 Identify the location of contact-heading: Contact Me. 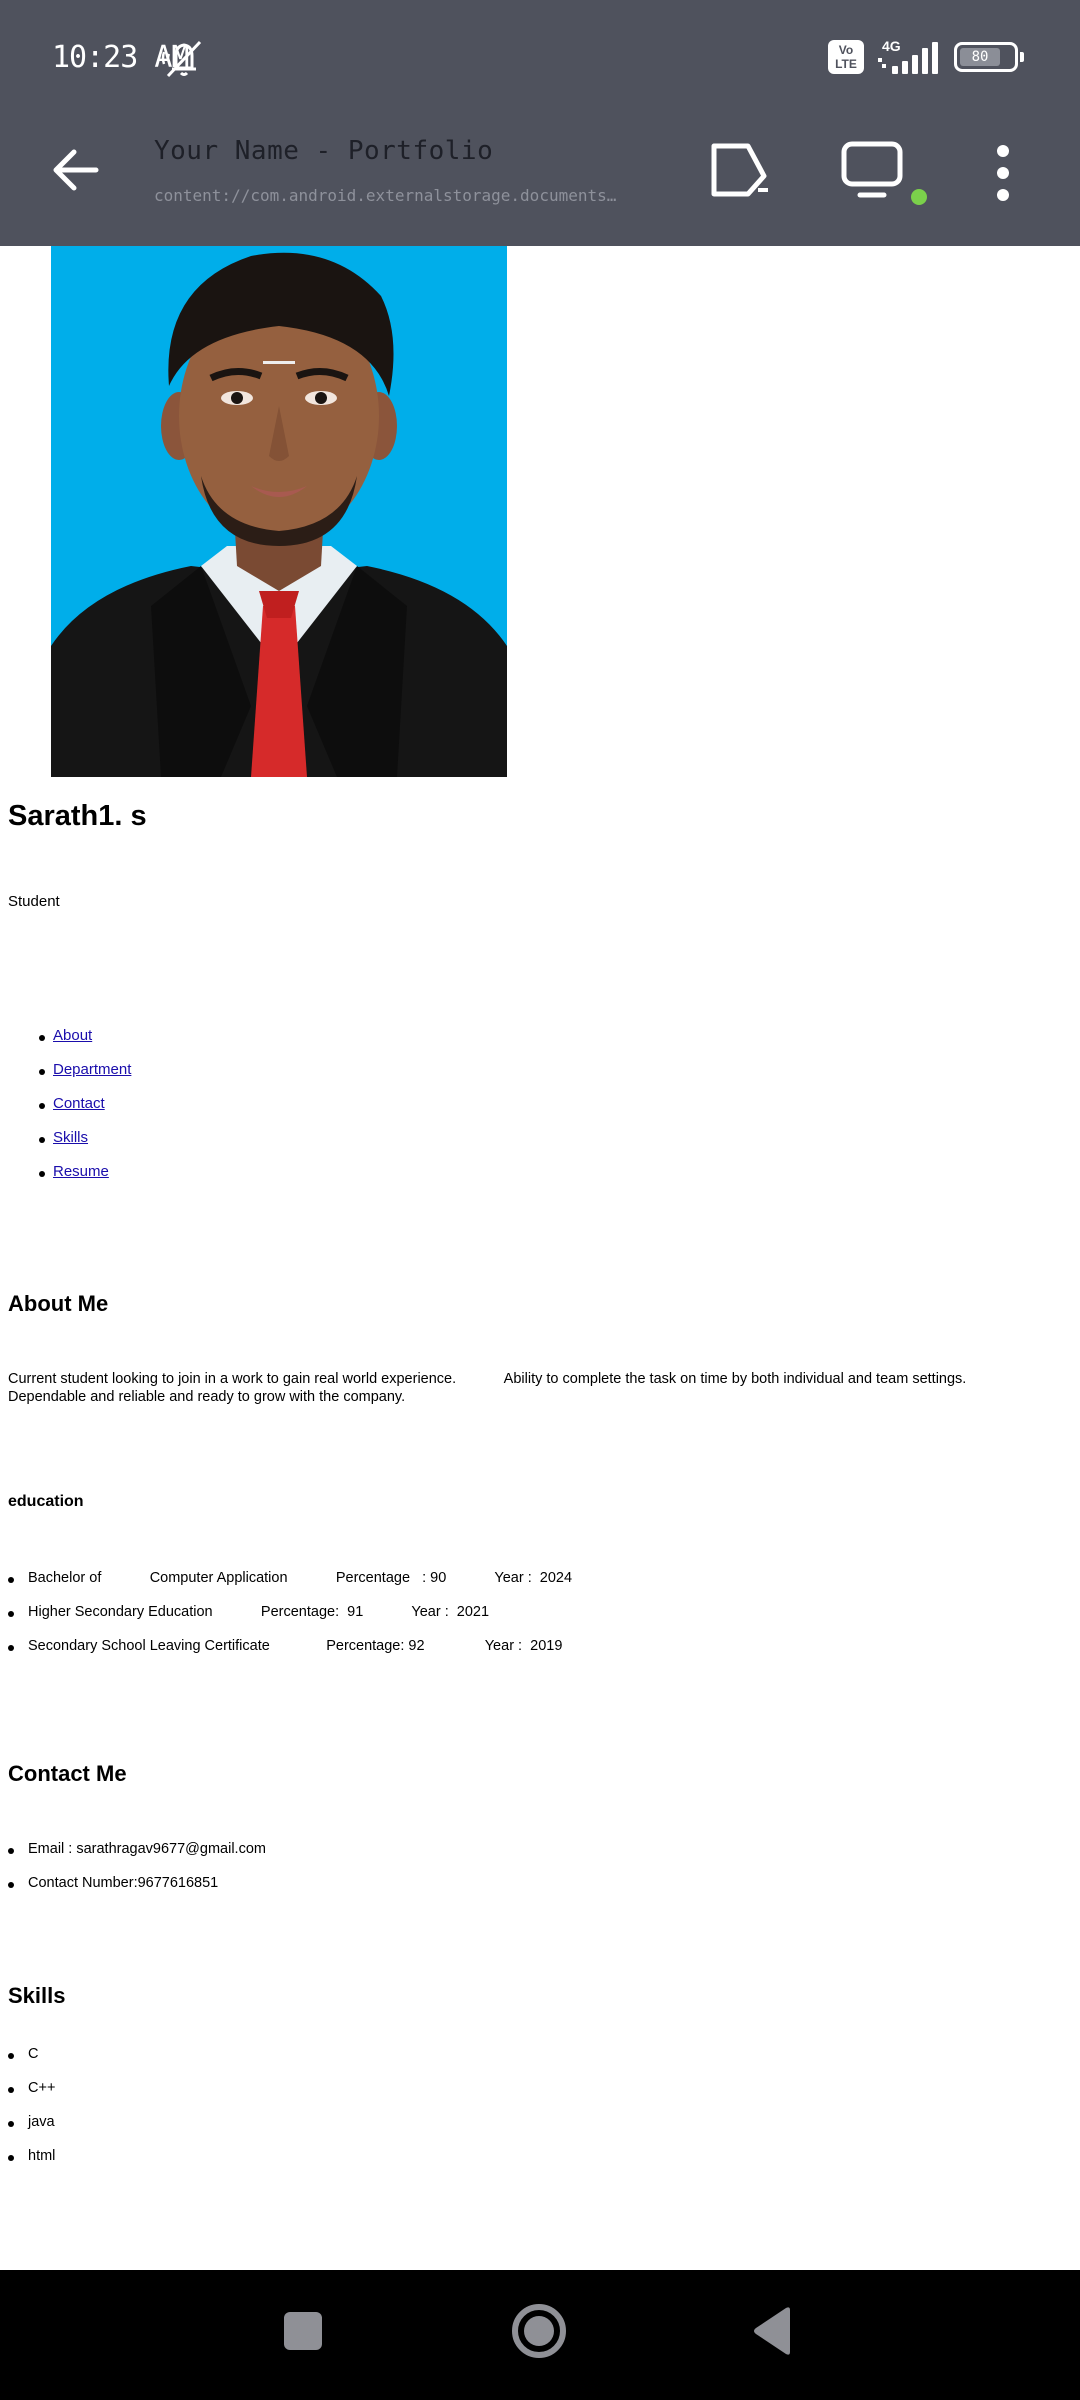
(67, 1773).